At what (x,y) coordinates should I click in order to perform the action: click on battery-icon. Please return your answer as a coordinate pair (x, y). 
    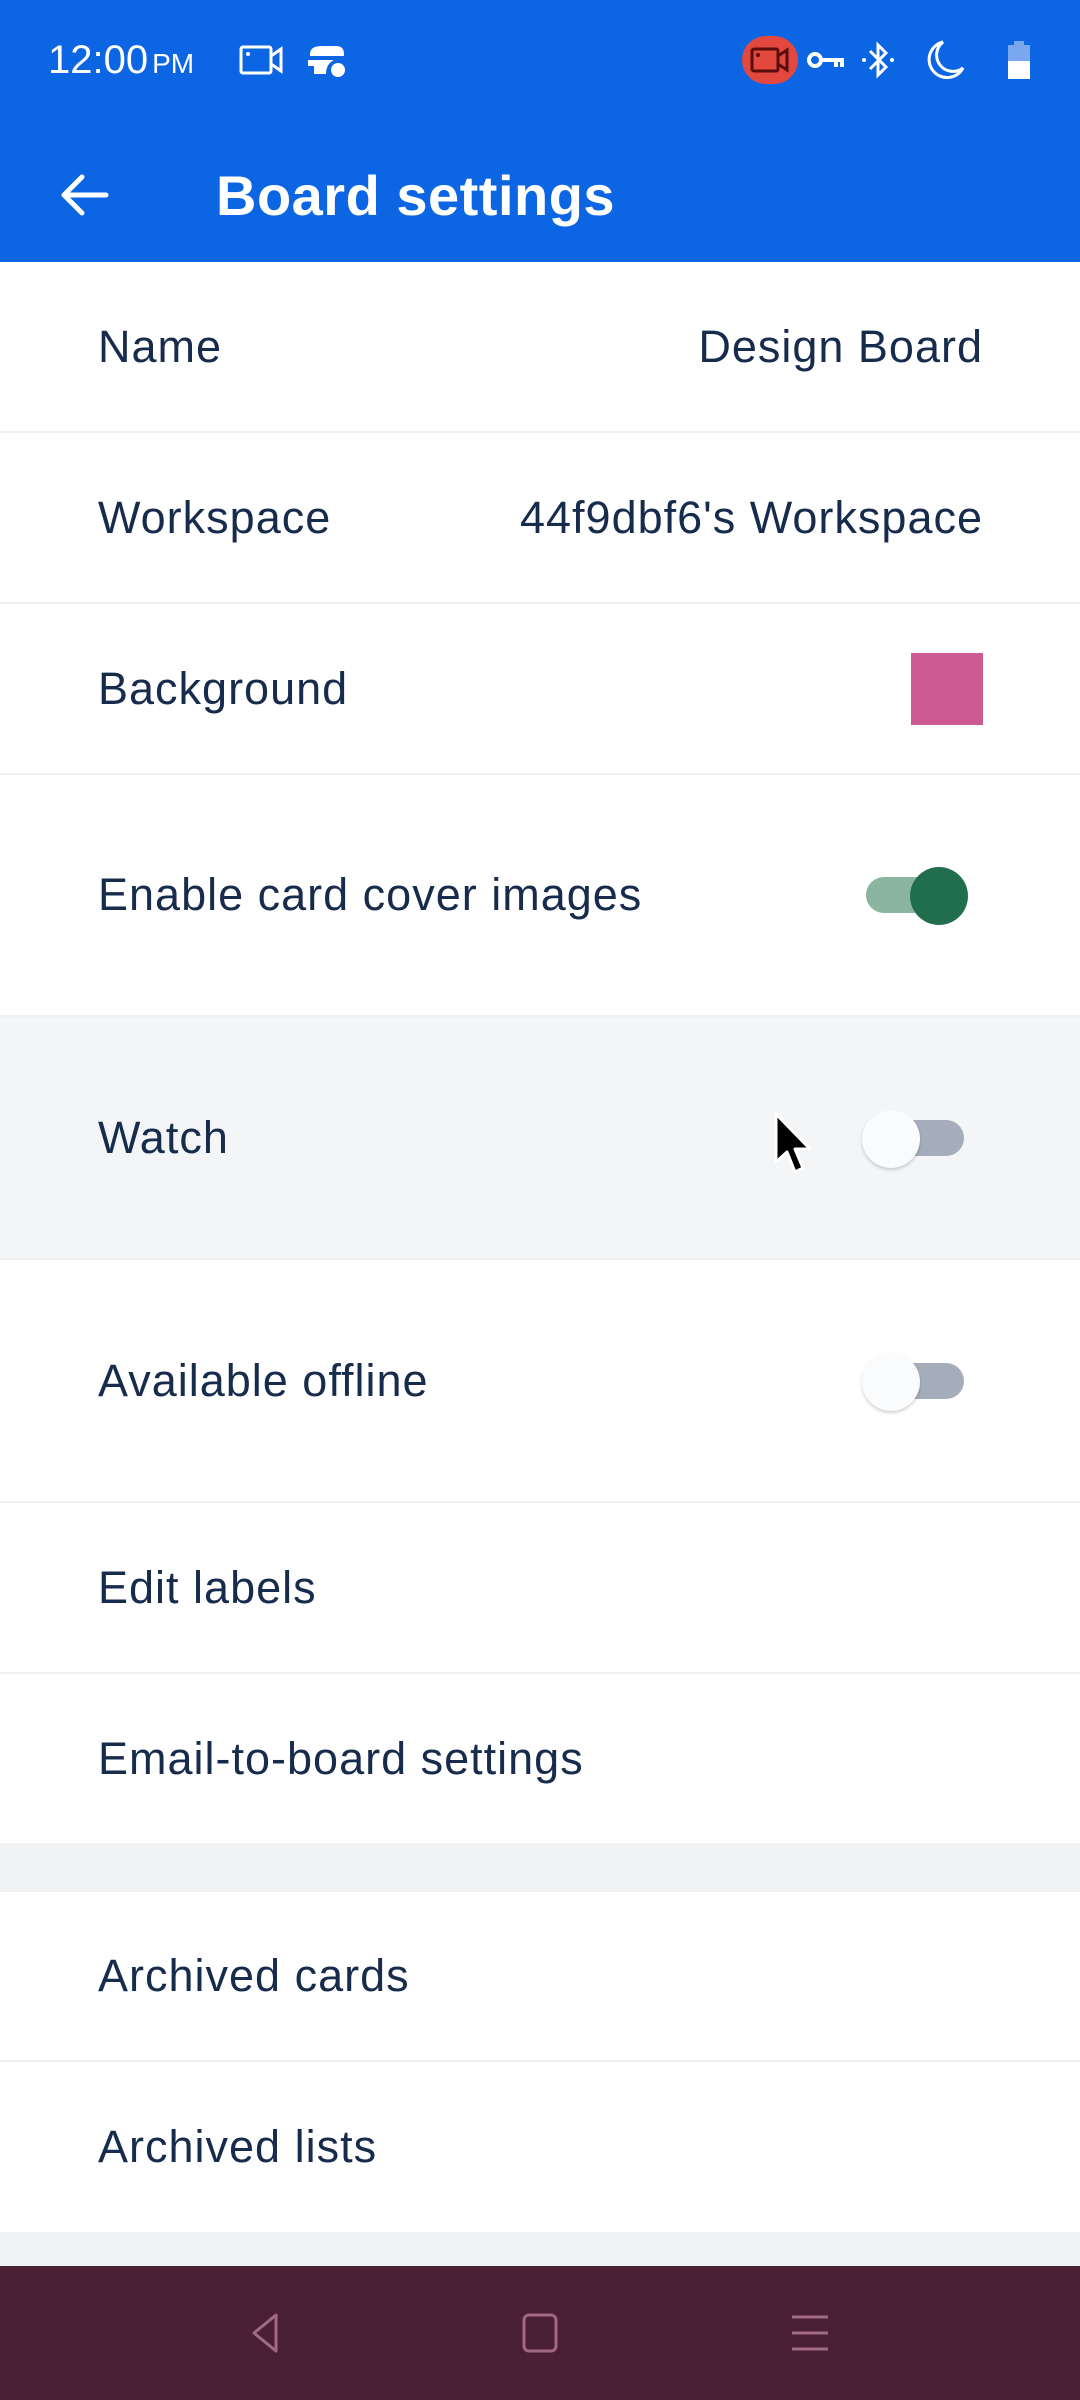
    Looking at the image, I should click on (1019, 60).